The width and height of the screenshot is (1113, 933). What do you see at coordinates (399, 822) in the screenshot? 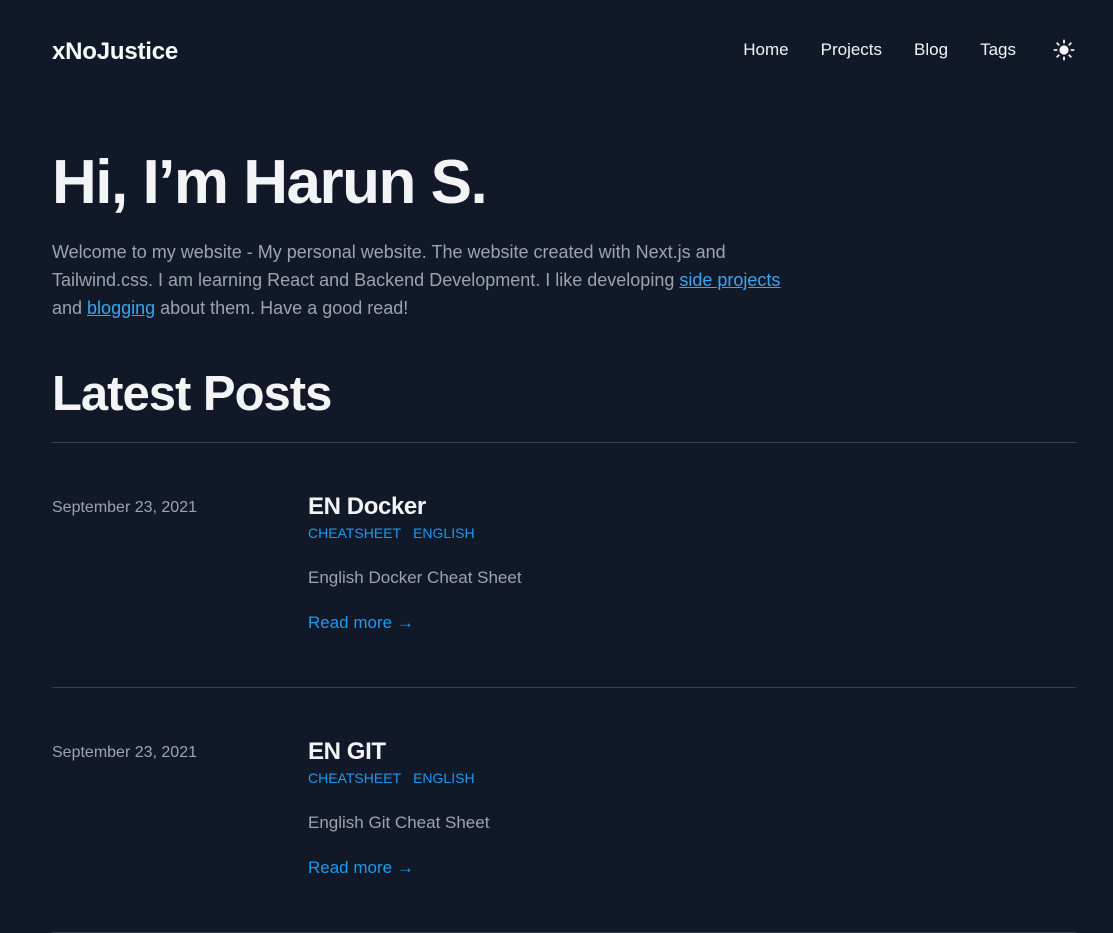
I see `post-summary: English Git Cheat Sheet` at bounding box center [399, 822].